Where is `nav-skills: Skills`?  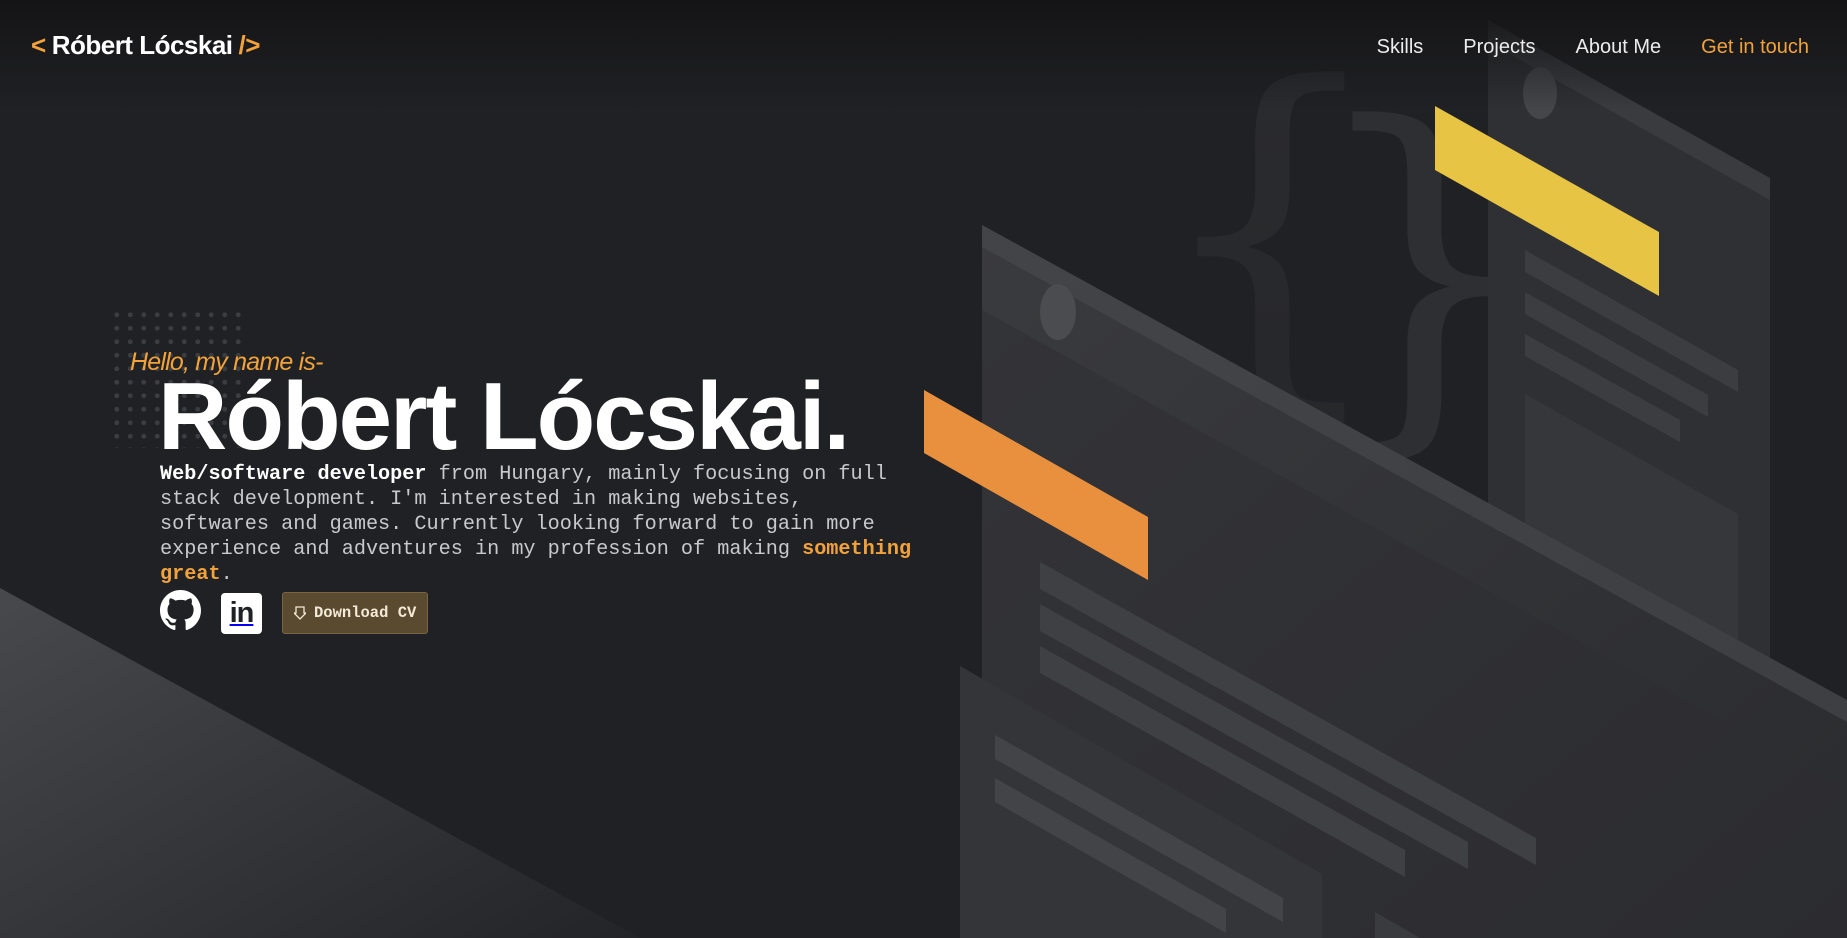
nav-skills: Skills is located at coordinates (1400, 47).